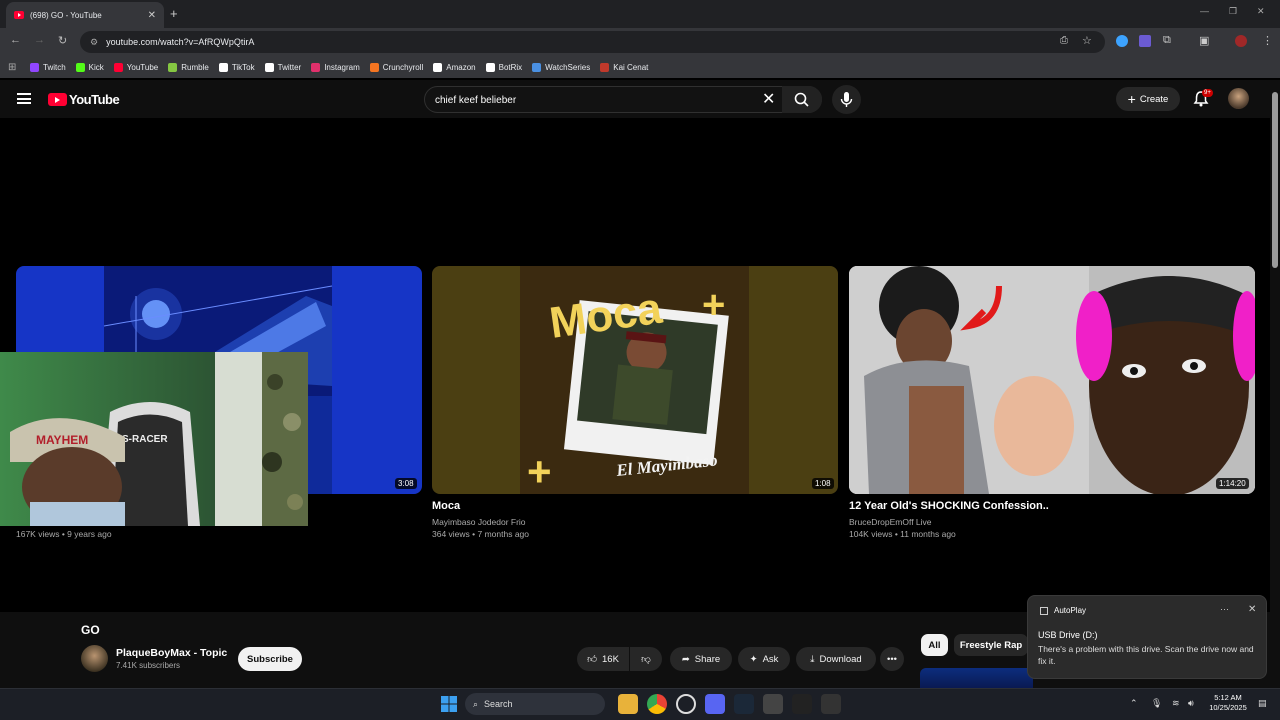 This screenshot has height=720, width=1280. Describe the element at coordinates (1224, 609) in the screenshot. I see `toast-more-icon: ···` at that location.